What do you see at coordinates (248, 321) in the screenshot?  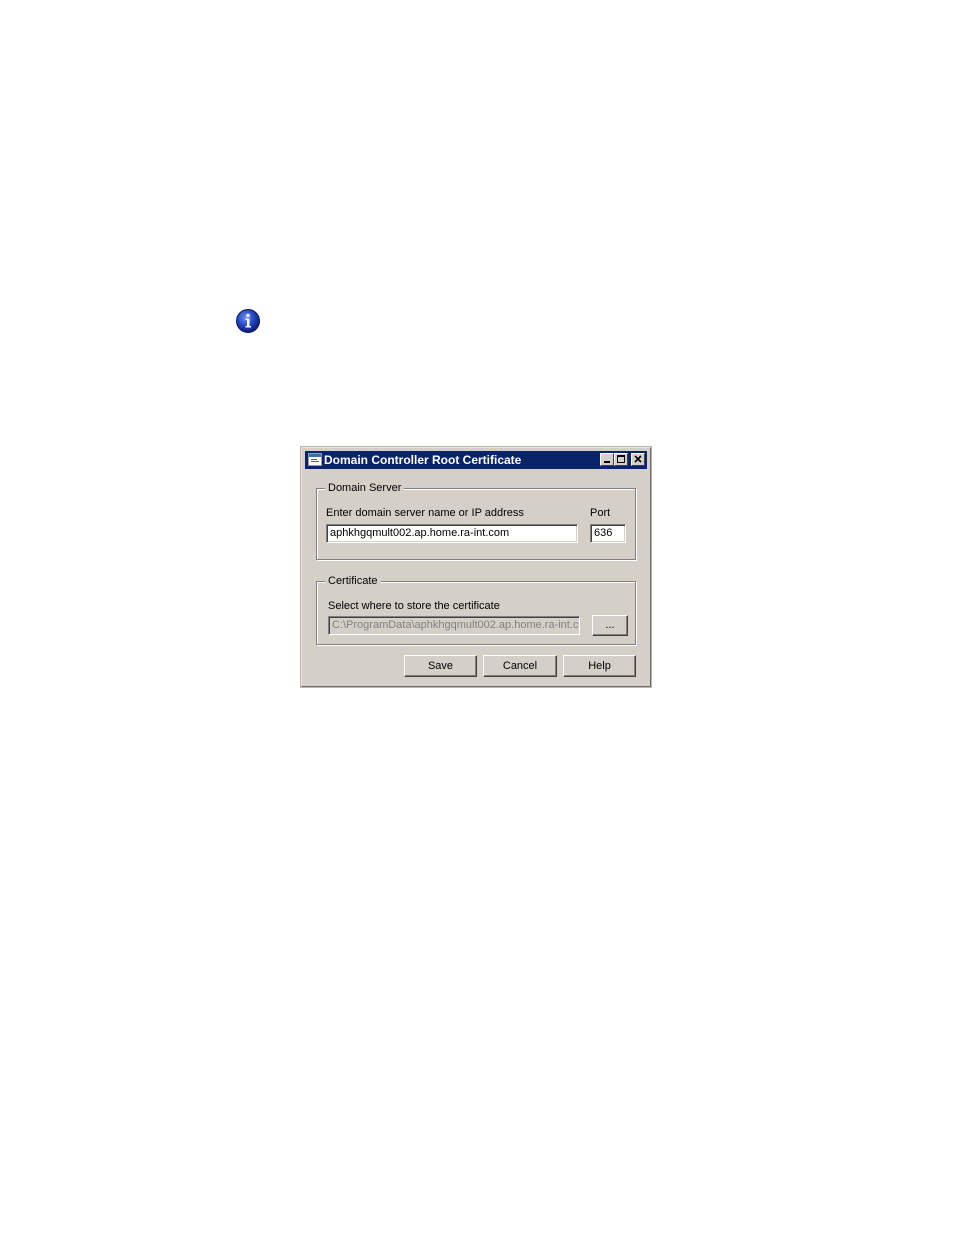 I see `info-icon` at bounding box center [248, 321].